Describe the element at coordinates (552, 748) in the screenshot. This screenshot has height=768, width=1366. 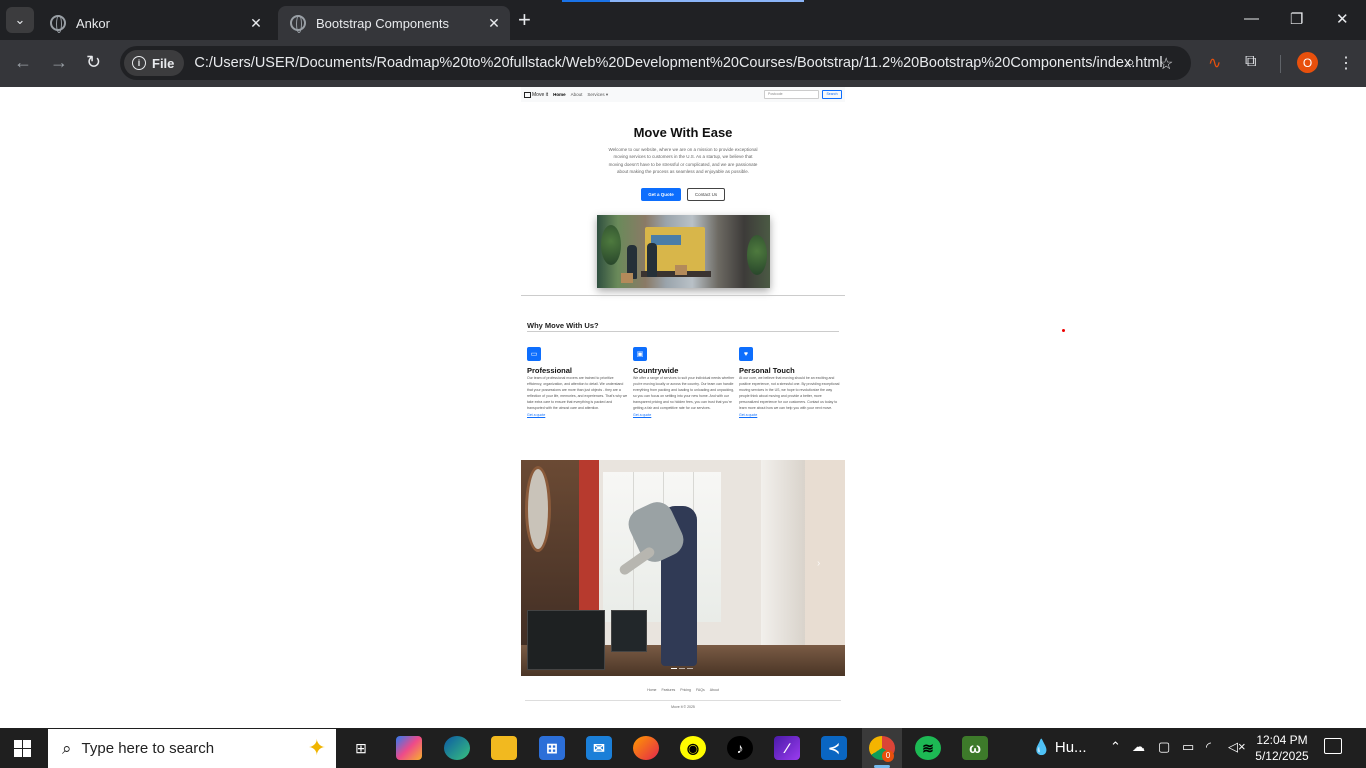
I see `microsoft-store-icon: ⊞` at that location.